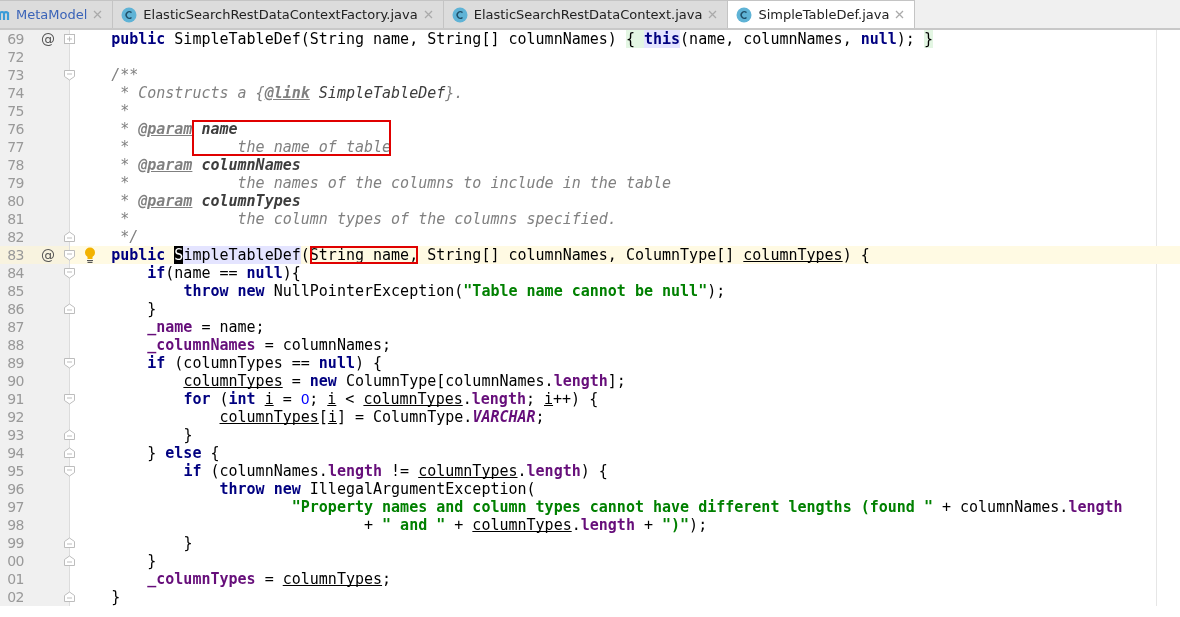  I want to click on editor-tab: SimpleTableDef.java, so click(822, 14).